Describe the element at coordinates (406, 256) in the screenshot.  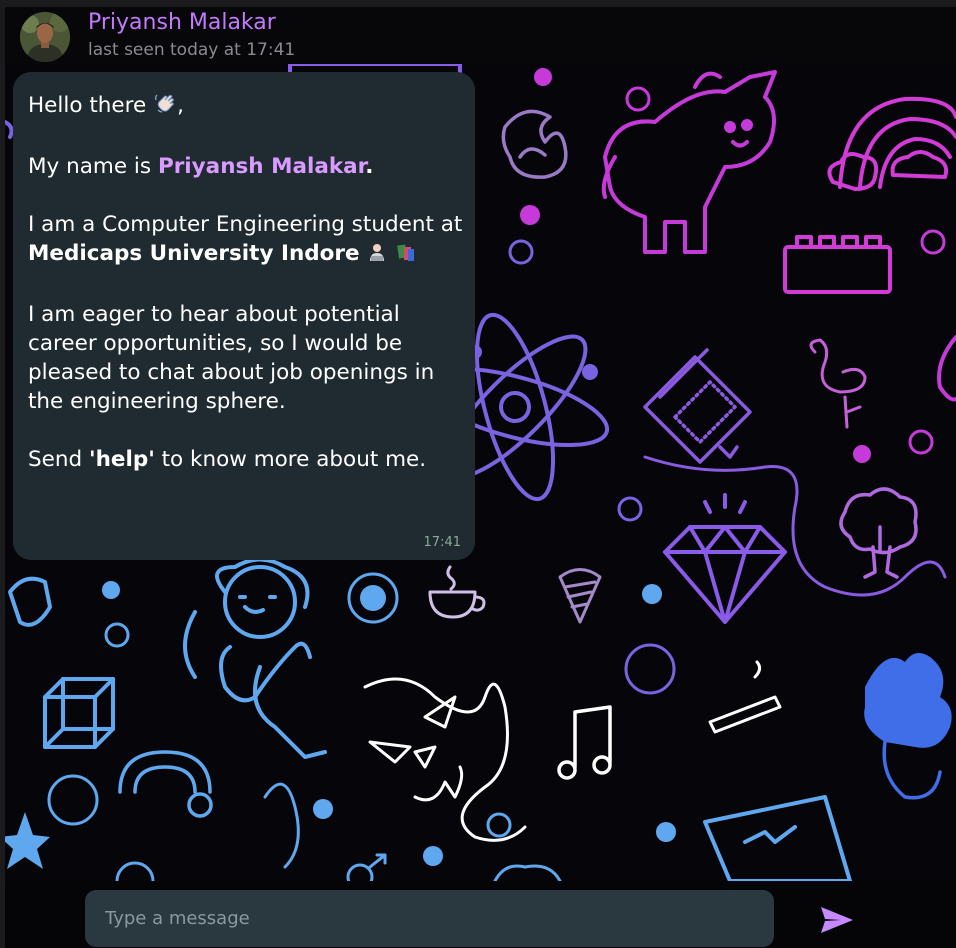
I see `books-icon` at that location.